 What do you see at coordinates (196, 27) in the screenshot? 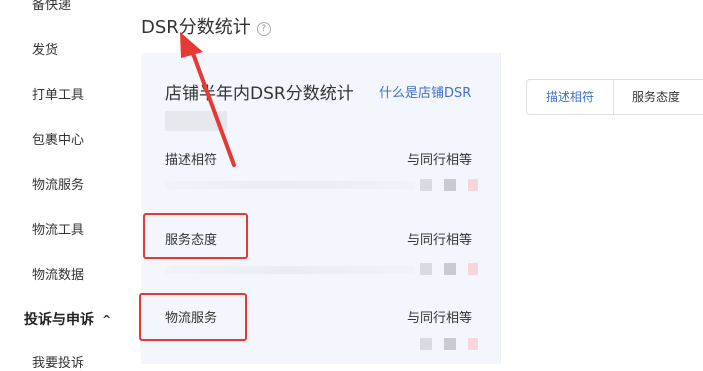
I see `page-title-text: DSR分数统计` at bounding box center [196, 27].